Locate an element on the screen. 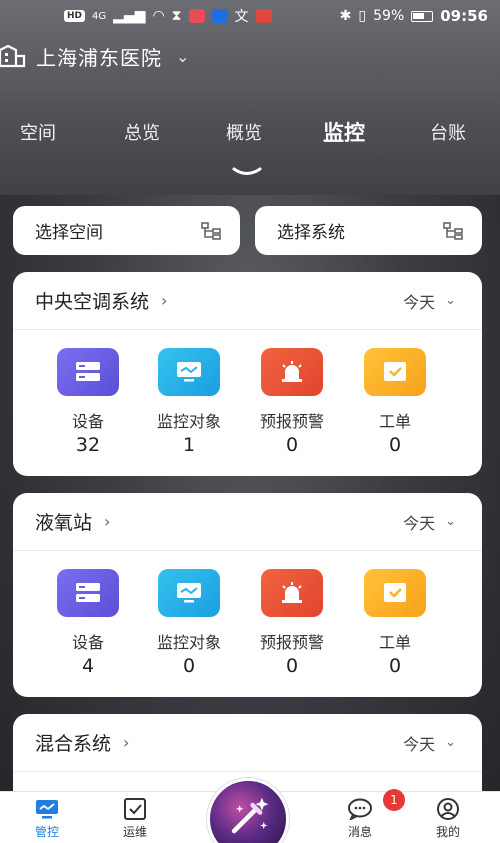 The image size is (500, 843). magic-wand-button is located at coordinates (248, 810).